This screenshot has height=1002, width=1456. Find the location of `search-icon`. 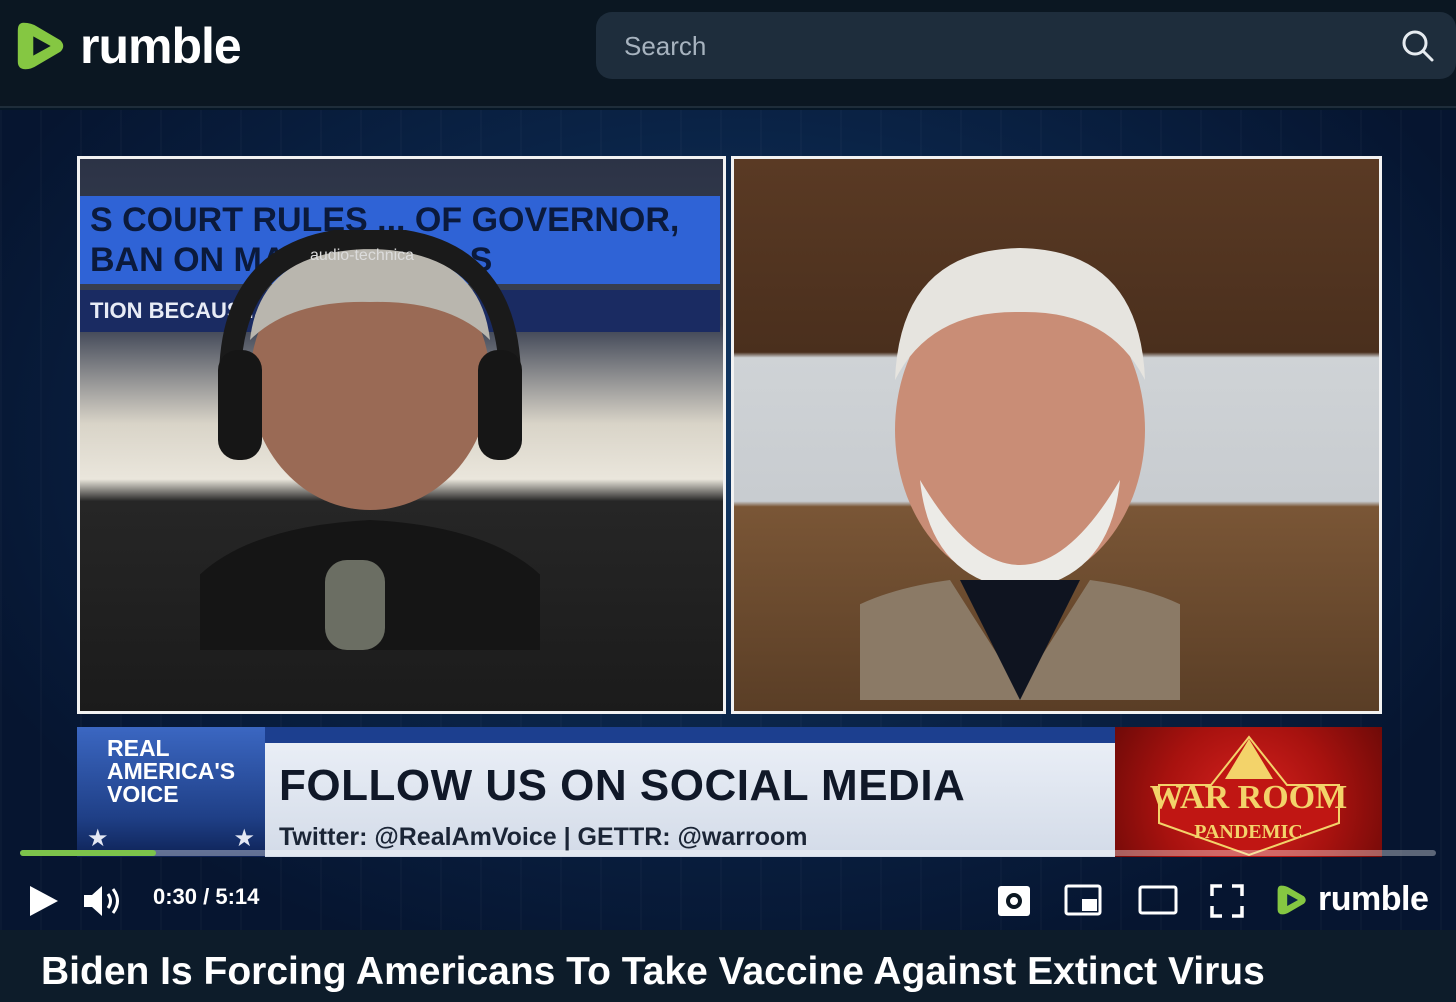

search-icon is located at coordinates (1418, 46).